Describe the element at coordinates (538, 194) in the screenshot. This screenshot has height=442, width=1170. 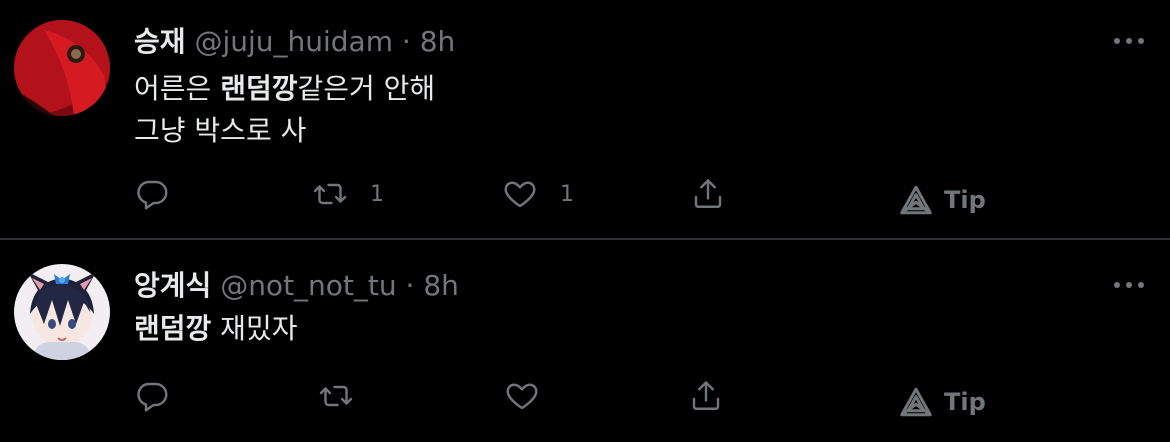
I see `like-button: 1` at that location.